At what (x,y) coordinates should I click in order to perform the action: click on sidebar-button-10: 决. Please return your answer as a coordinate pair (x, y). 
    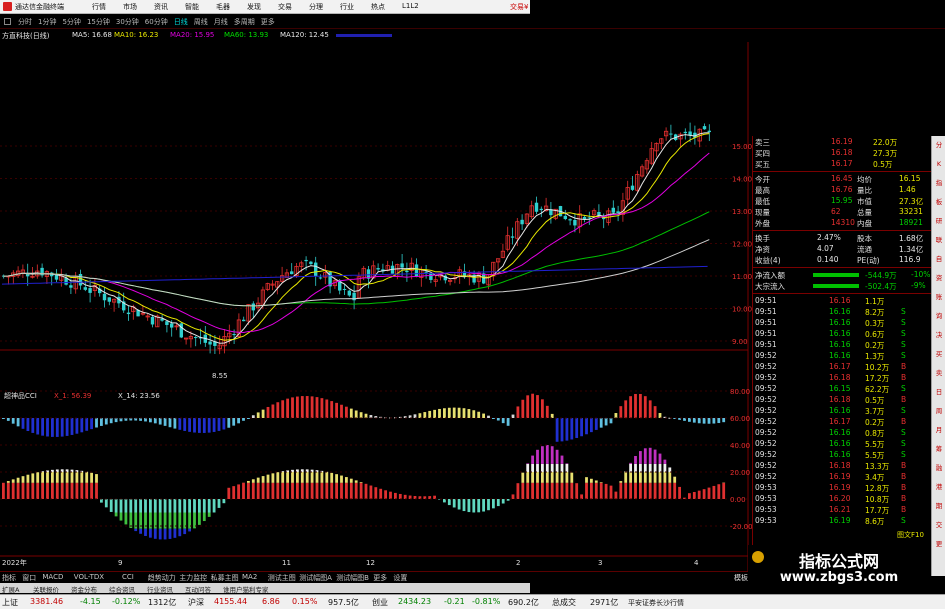
    Looking at the image, I should click on (939, 335).